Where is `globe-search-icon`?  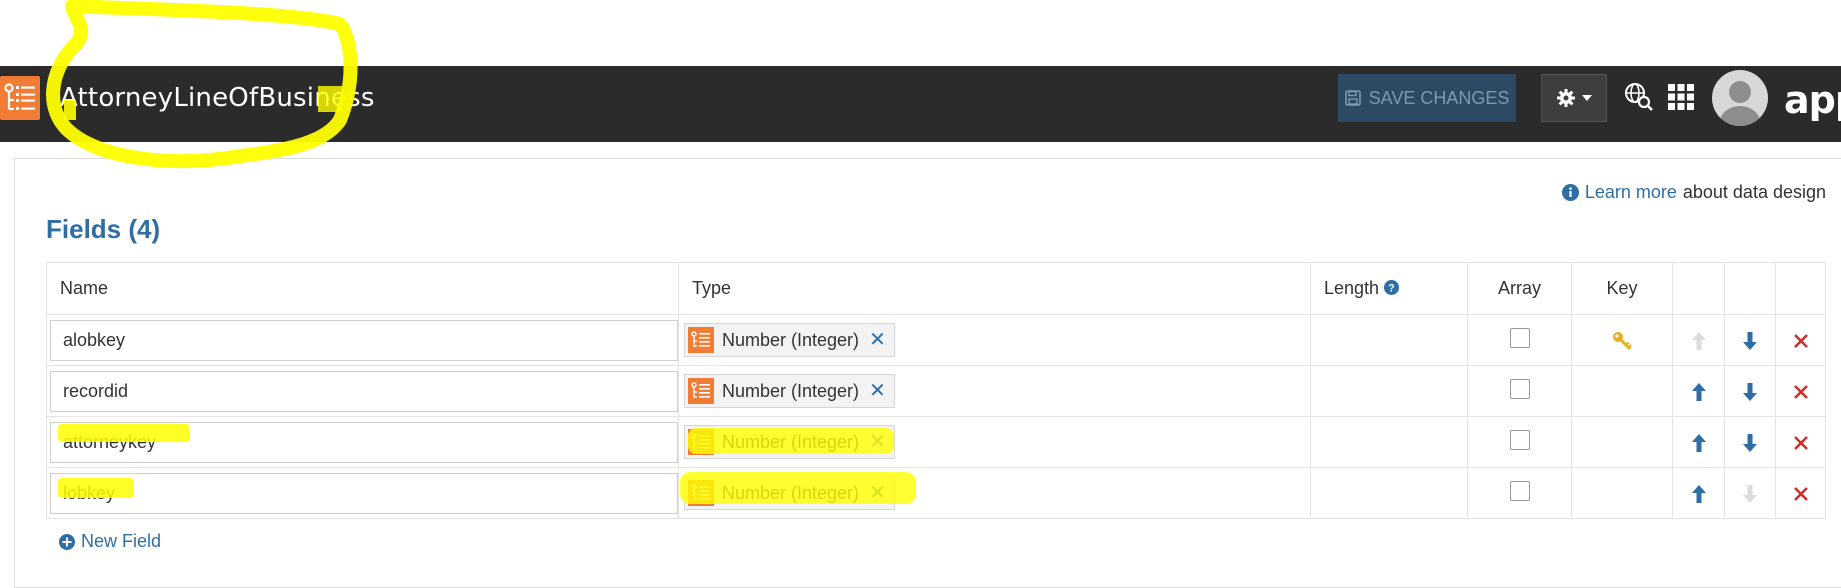
globe-search-icon is located at coordinates (1639, 97).